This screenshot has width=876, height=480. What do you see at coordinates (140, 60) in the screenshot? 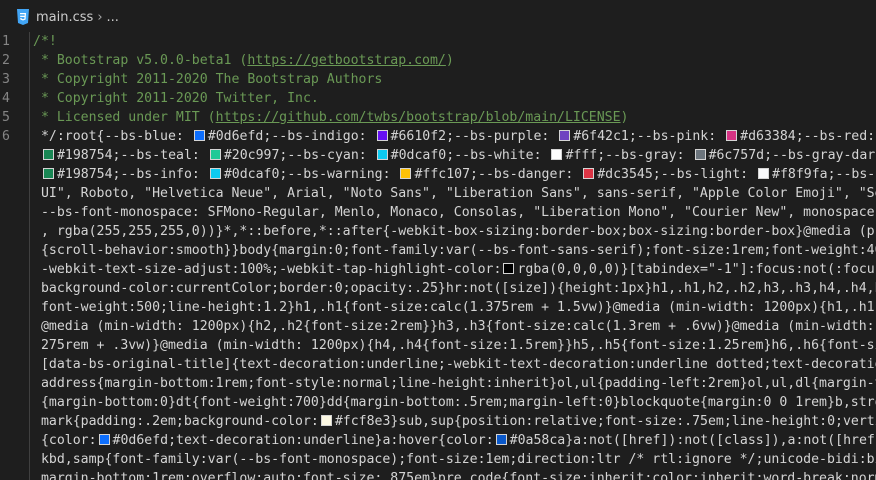
I see `code-token: * Bootstrap v5.0.0-beta1 (` at bounding box center [140, 60].